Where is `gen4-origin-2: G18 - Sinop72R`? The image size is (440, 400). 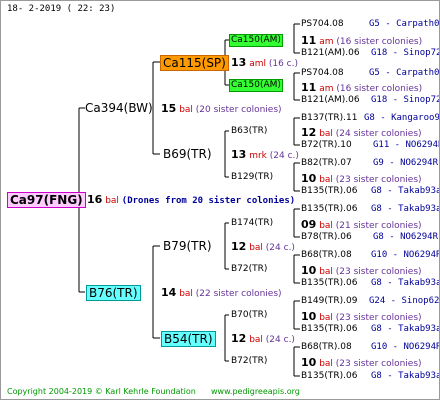
gen4-origin-2: G18 - Sinop72R is located at coordinates (405, 53).